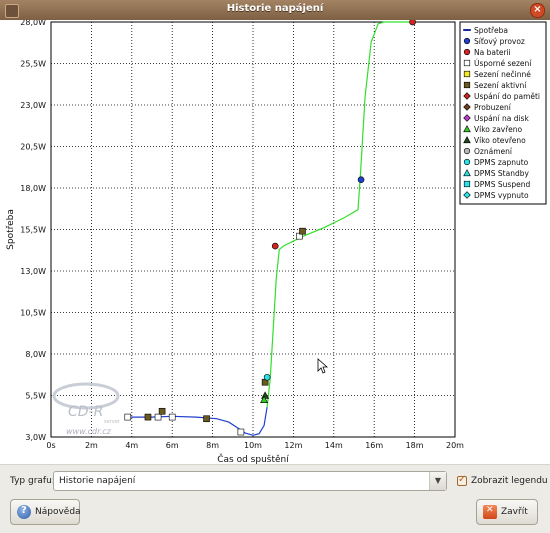  I want to click on help-button-label: Nápověda, so click(58, 512).